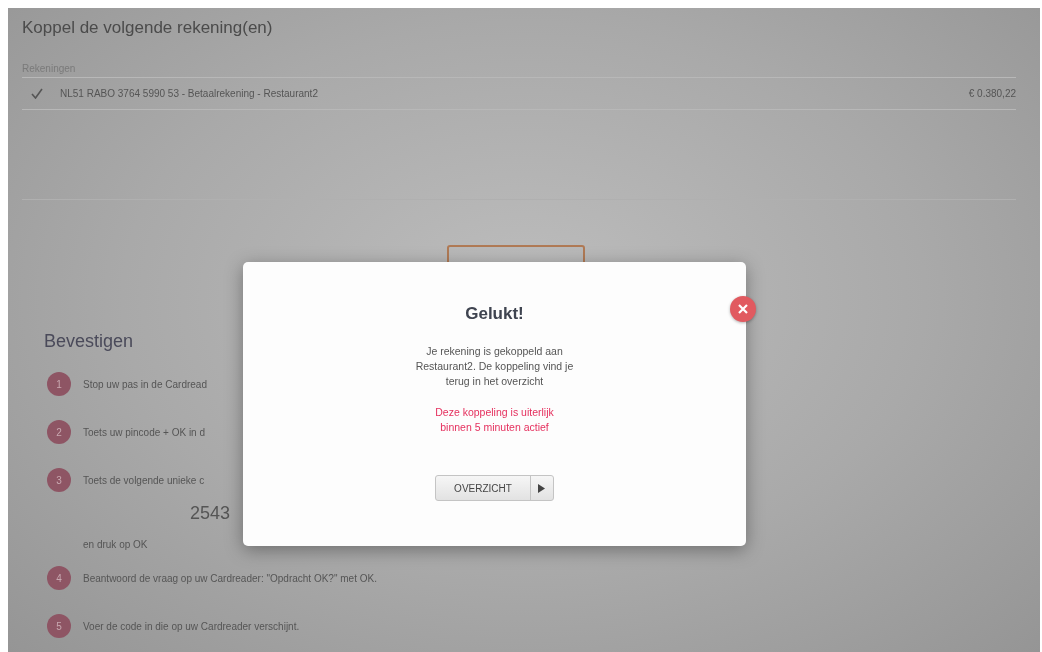  I want to click on step-text: Stop uw pas in de Cardread, so click(145, 384).